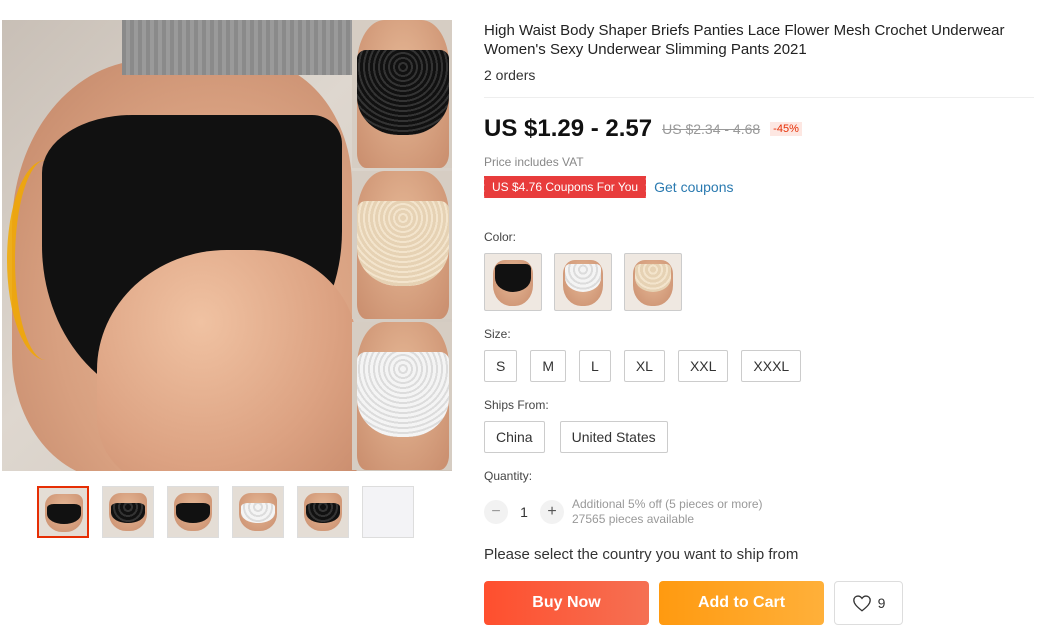 This screenshot has height=634, width=1043. Describe the element at coordinates (510, 75) in the screenshot. I see `orders-count: 2 orders` at that location.